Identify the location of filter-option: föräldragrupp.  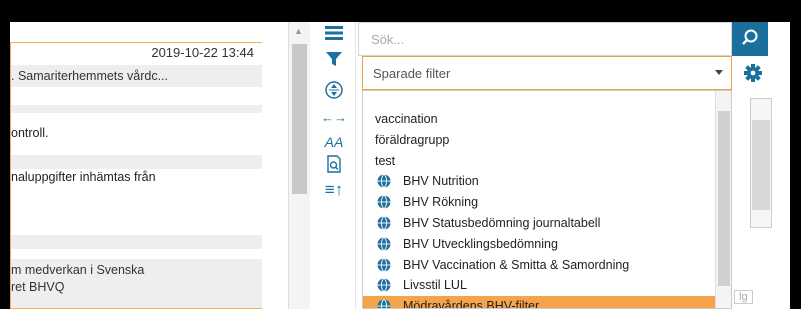
(539, 140).